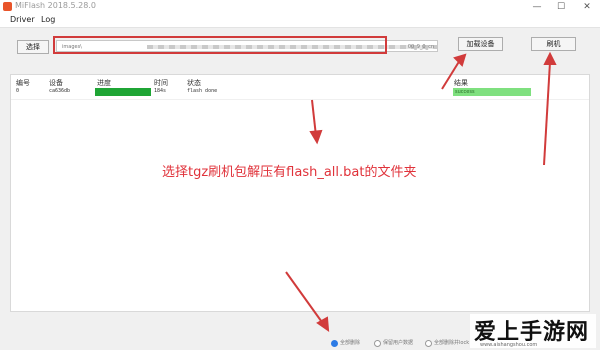  I want to click on radio-label: 全部删除并lock, so click(452, 343).